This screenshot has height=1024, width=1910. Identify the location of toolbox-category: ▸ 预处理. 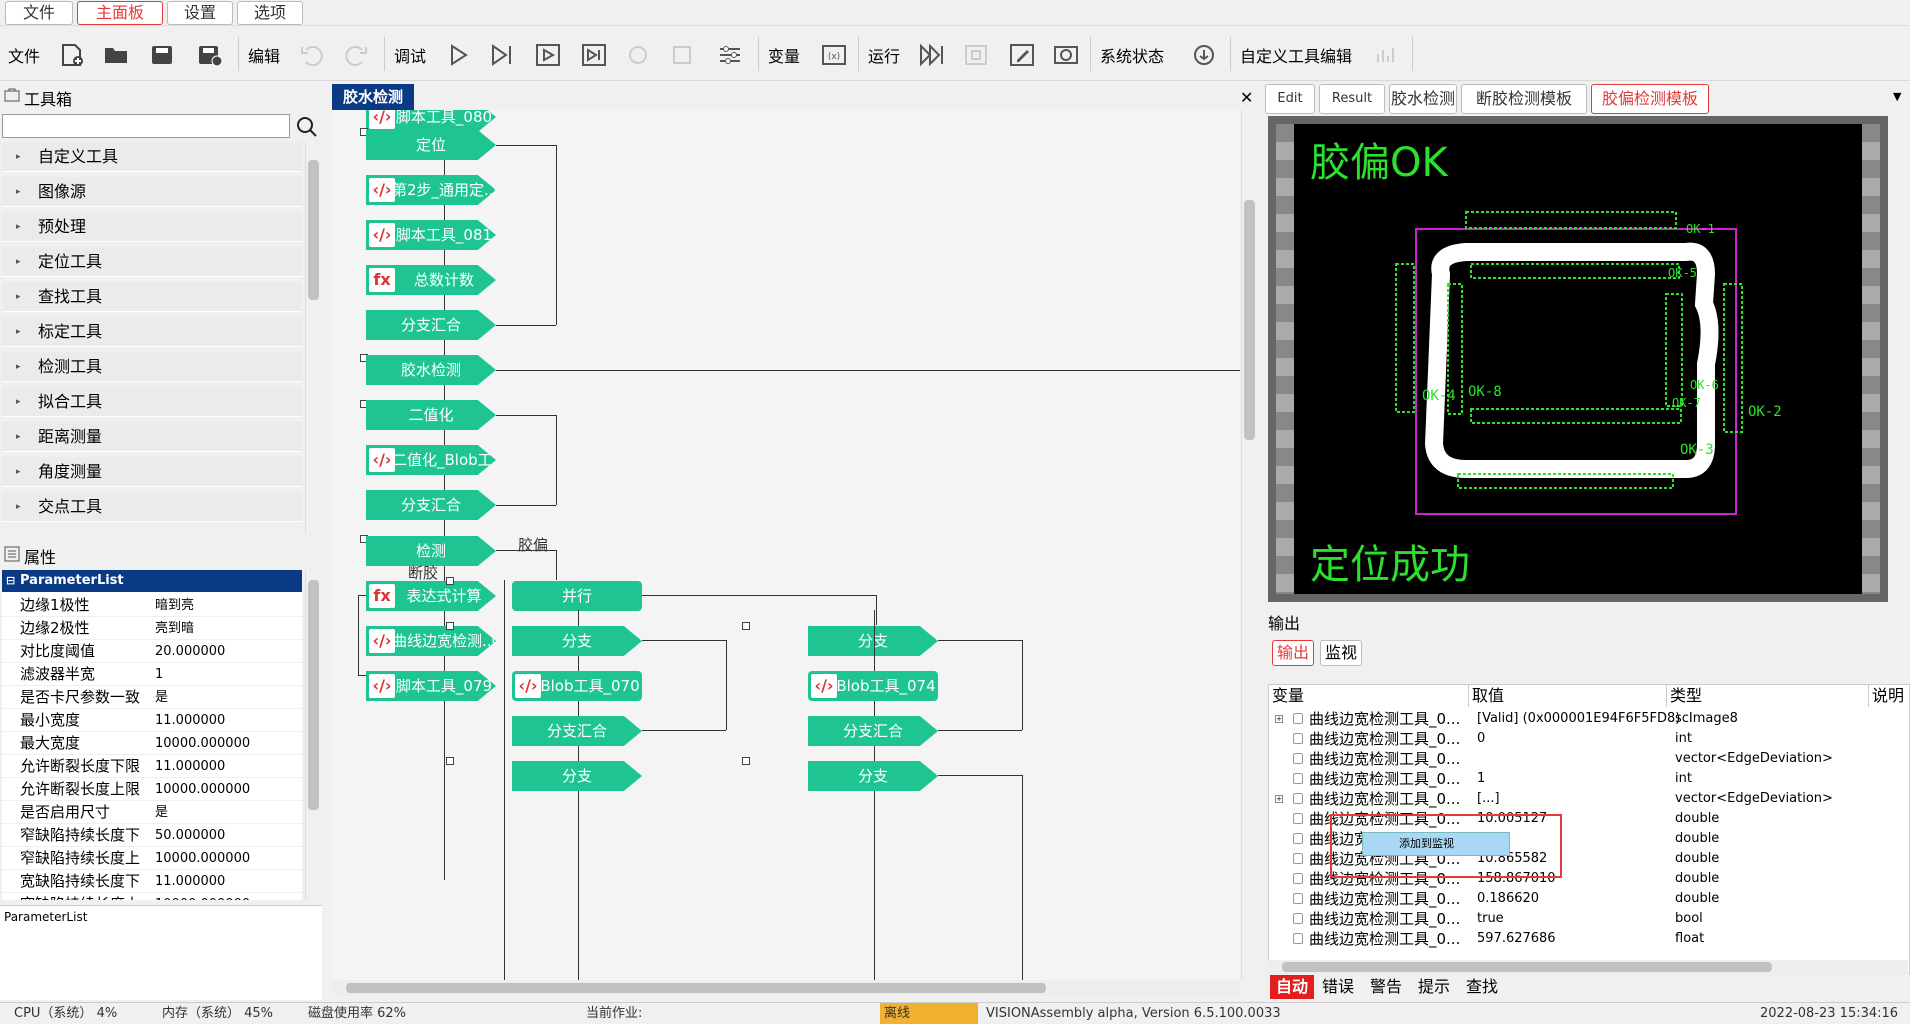
(152, 227).